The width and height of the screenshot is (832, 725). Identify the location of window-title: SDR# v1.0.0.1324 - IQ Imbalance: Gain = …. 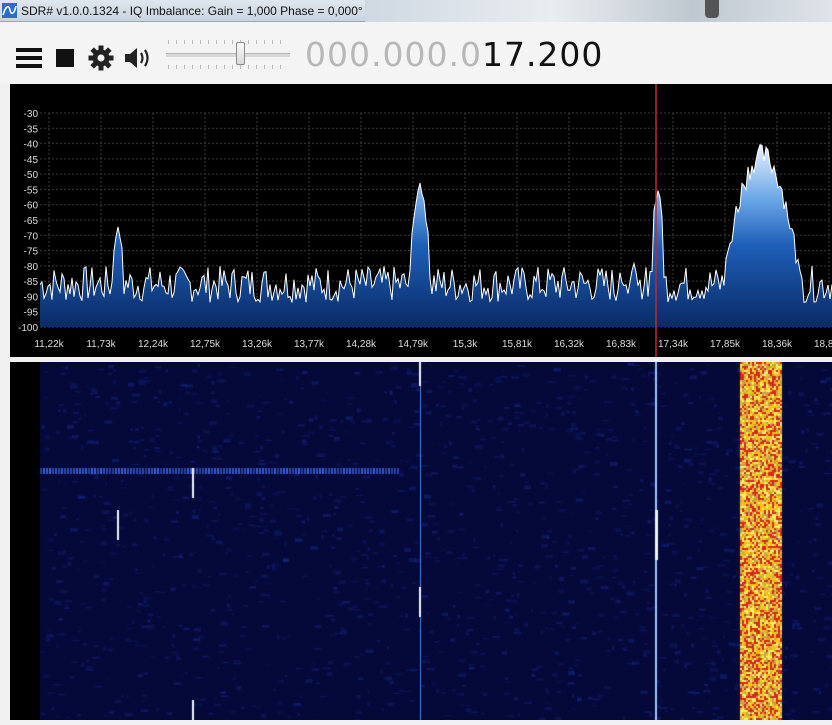
(192, 11).